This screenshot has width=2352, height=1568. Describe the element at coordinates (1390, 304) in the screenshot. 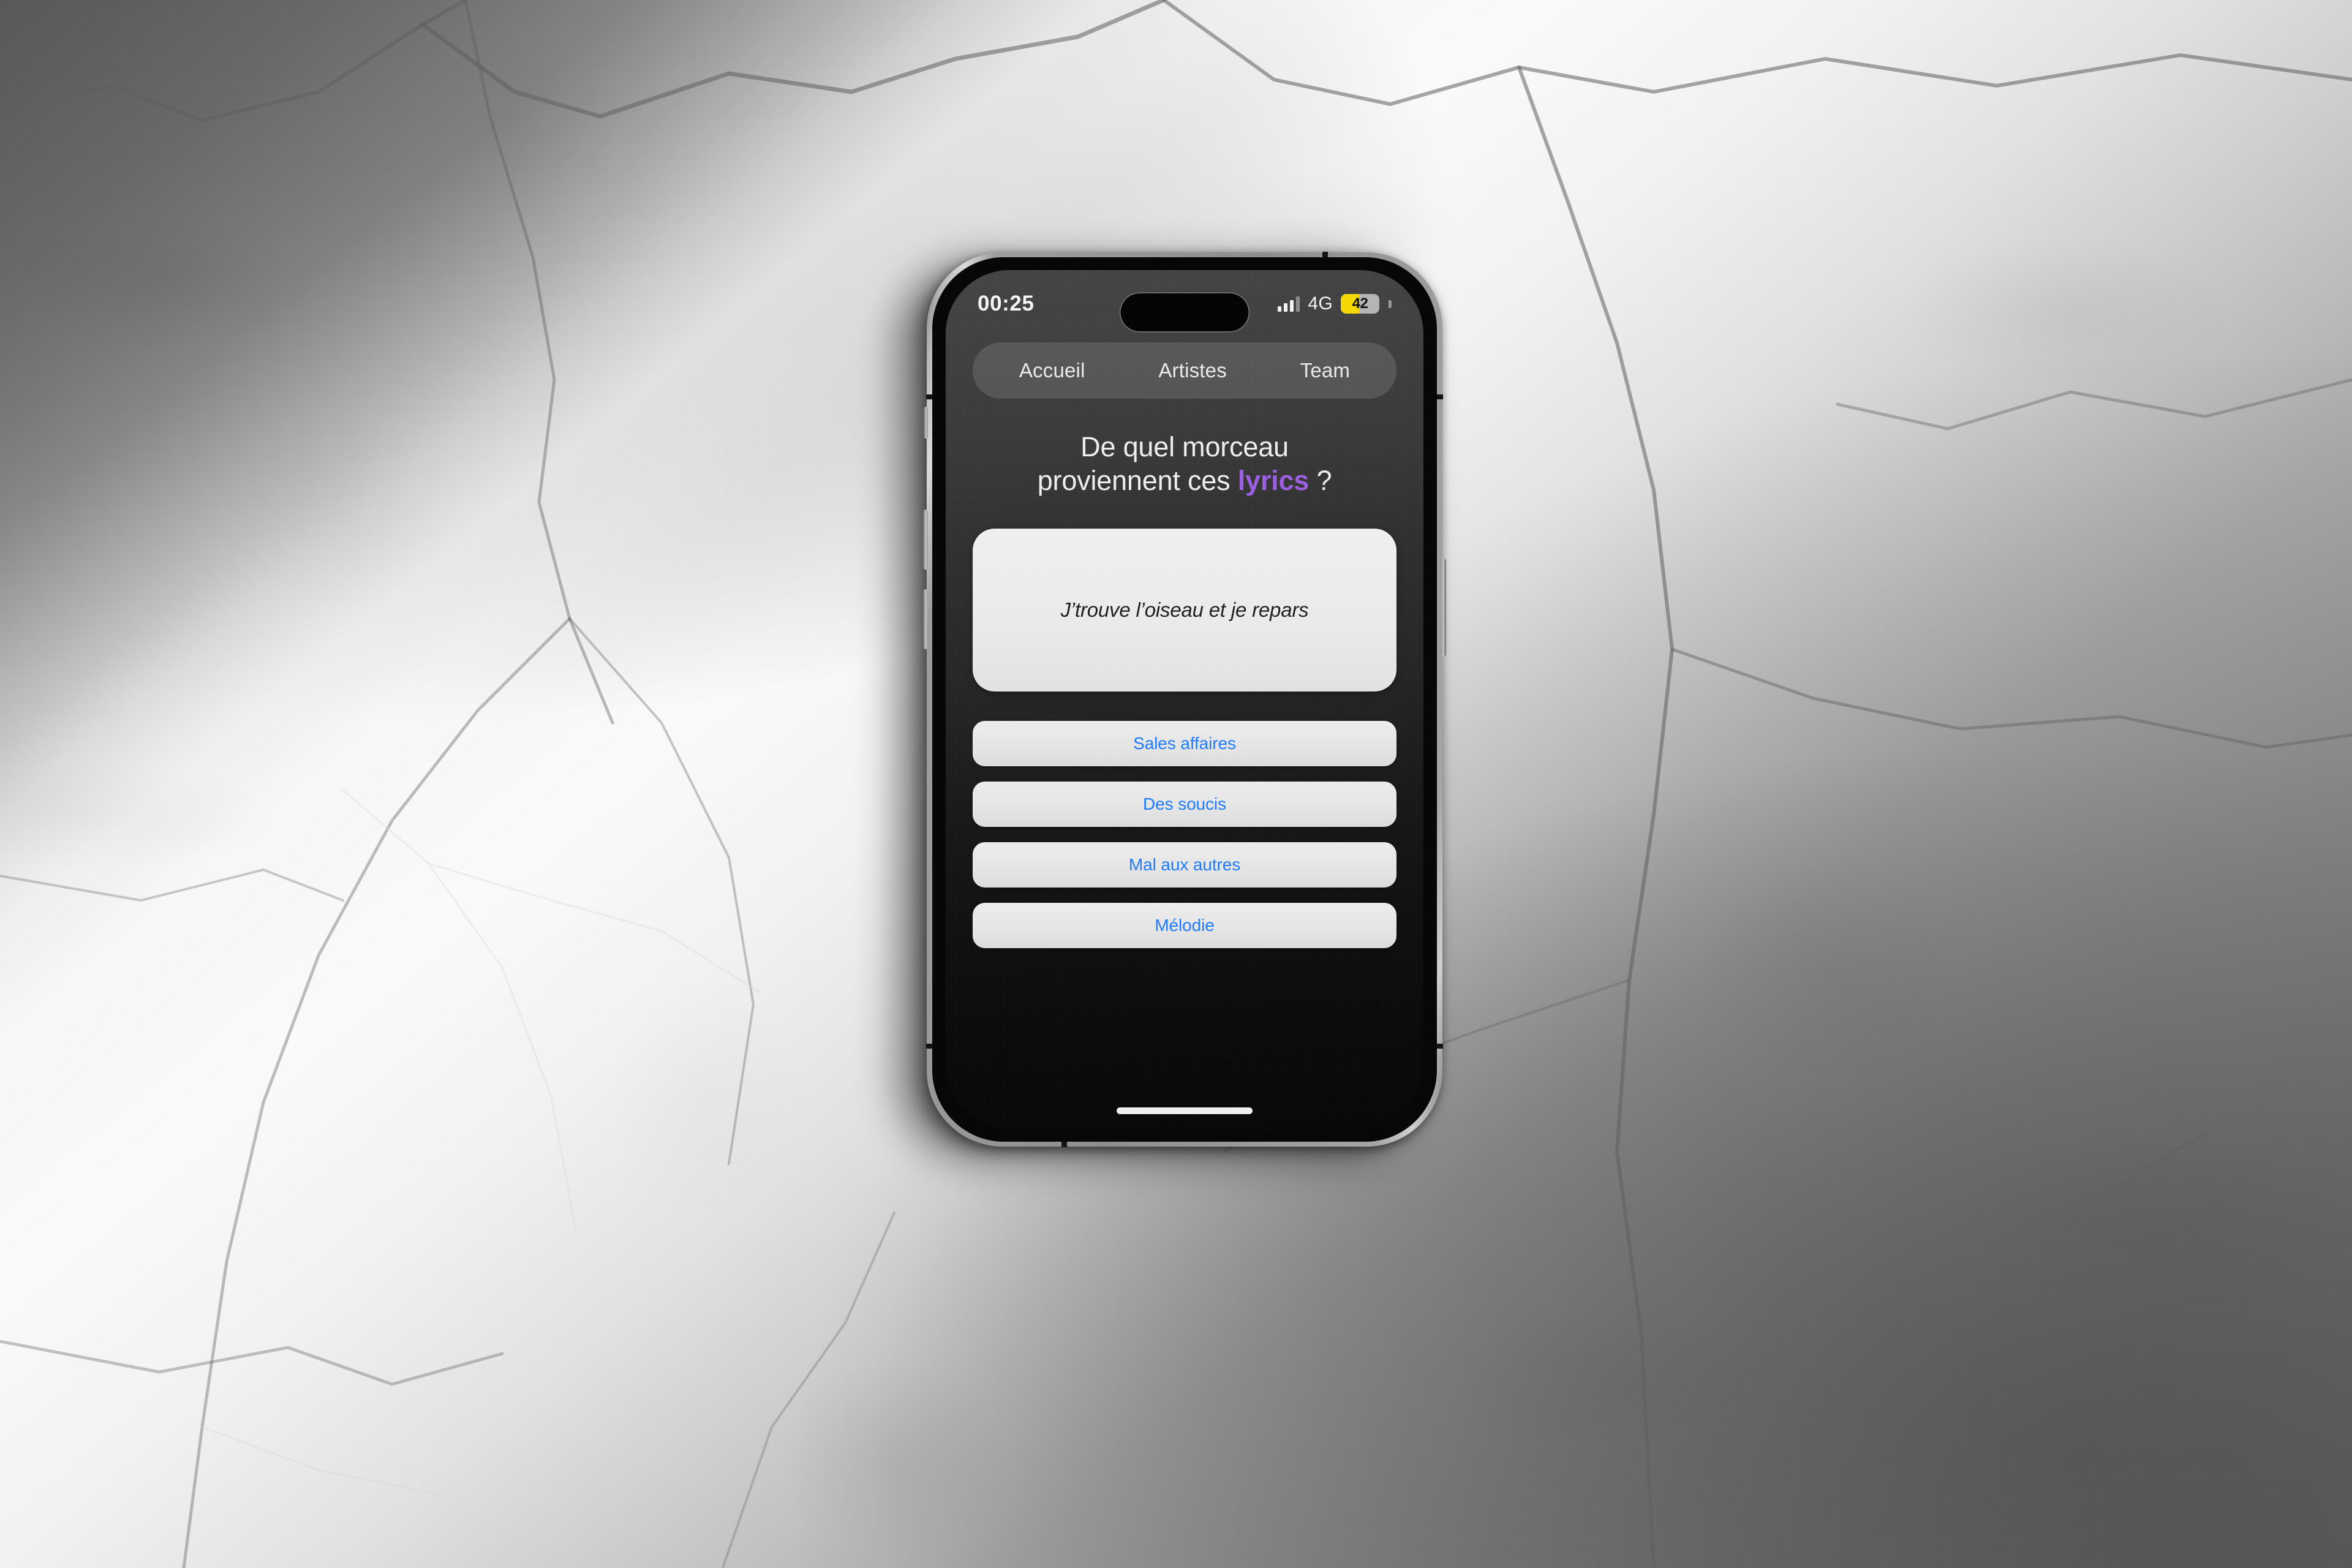

I see `battery-cap-icon` at that location.